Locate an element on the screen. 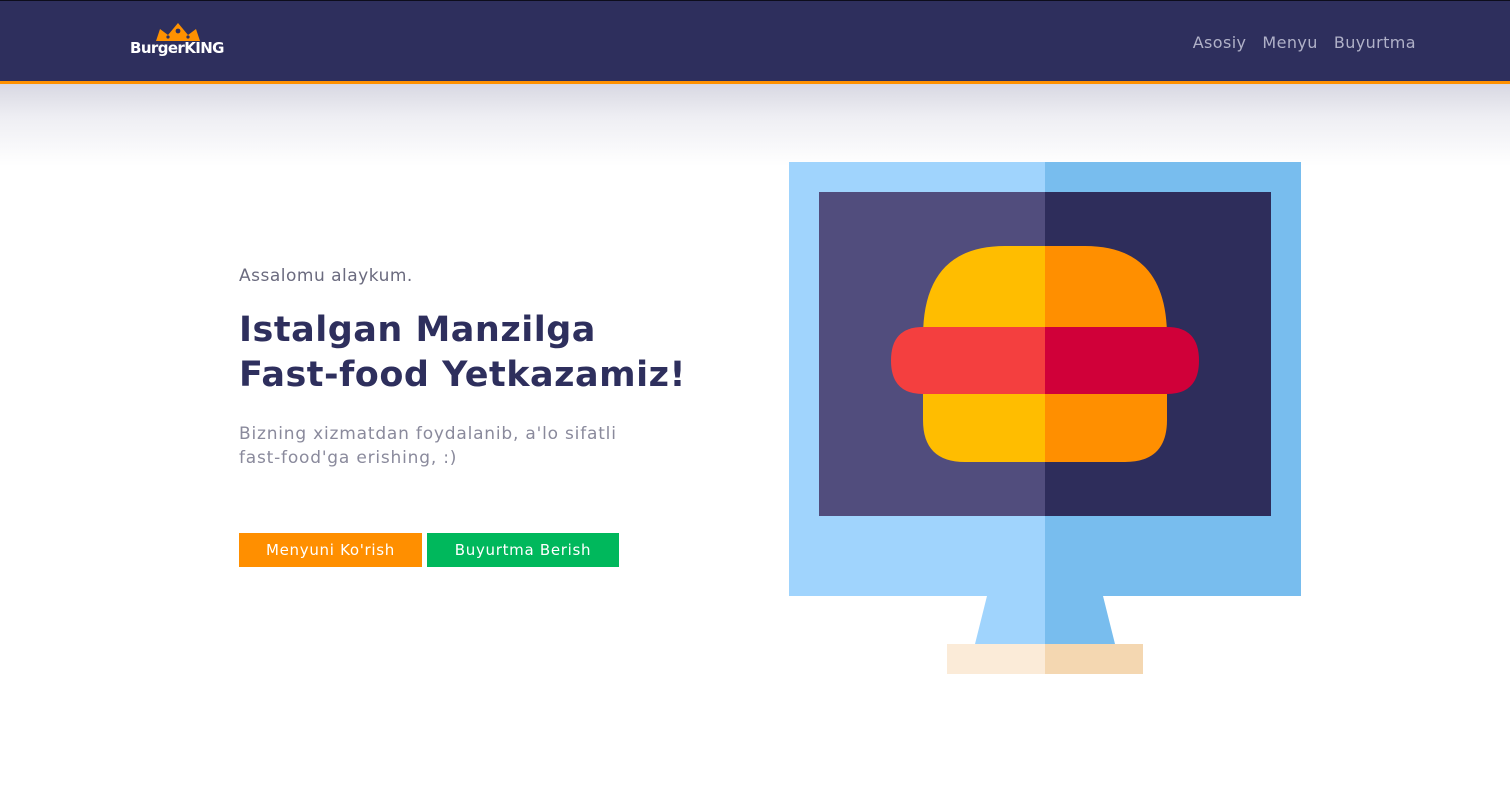  view-menu-button: Menyuni Ko'rish is located at coordinates (330, 550).